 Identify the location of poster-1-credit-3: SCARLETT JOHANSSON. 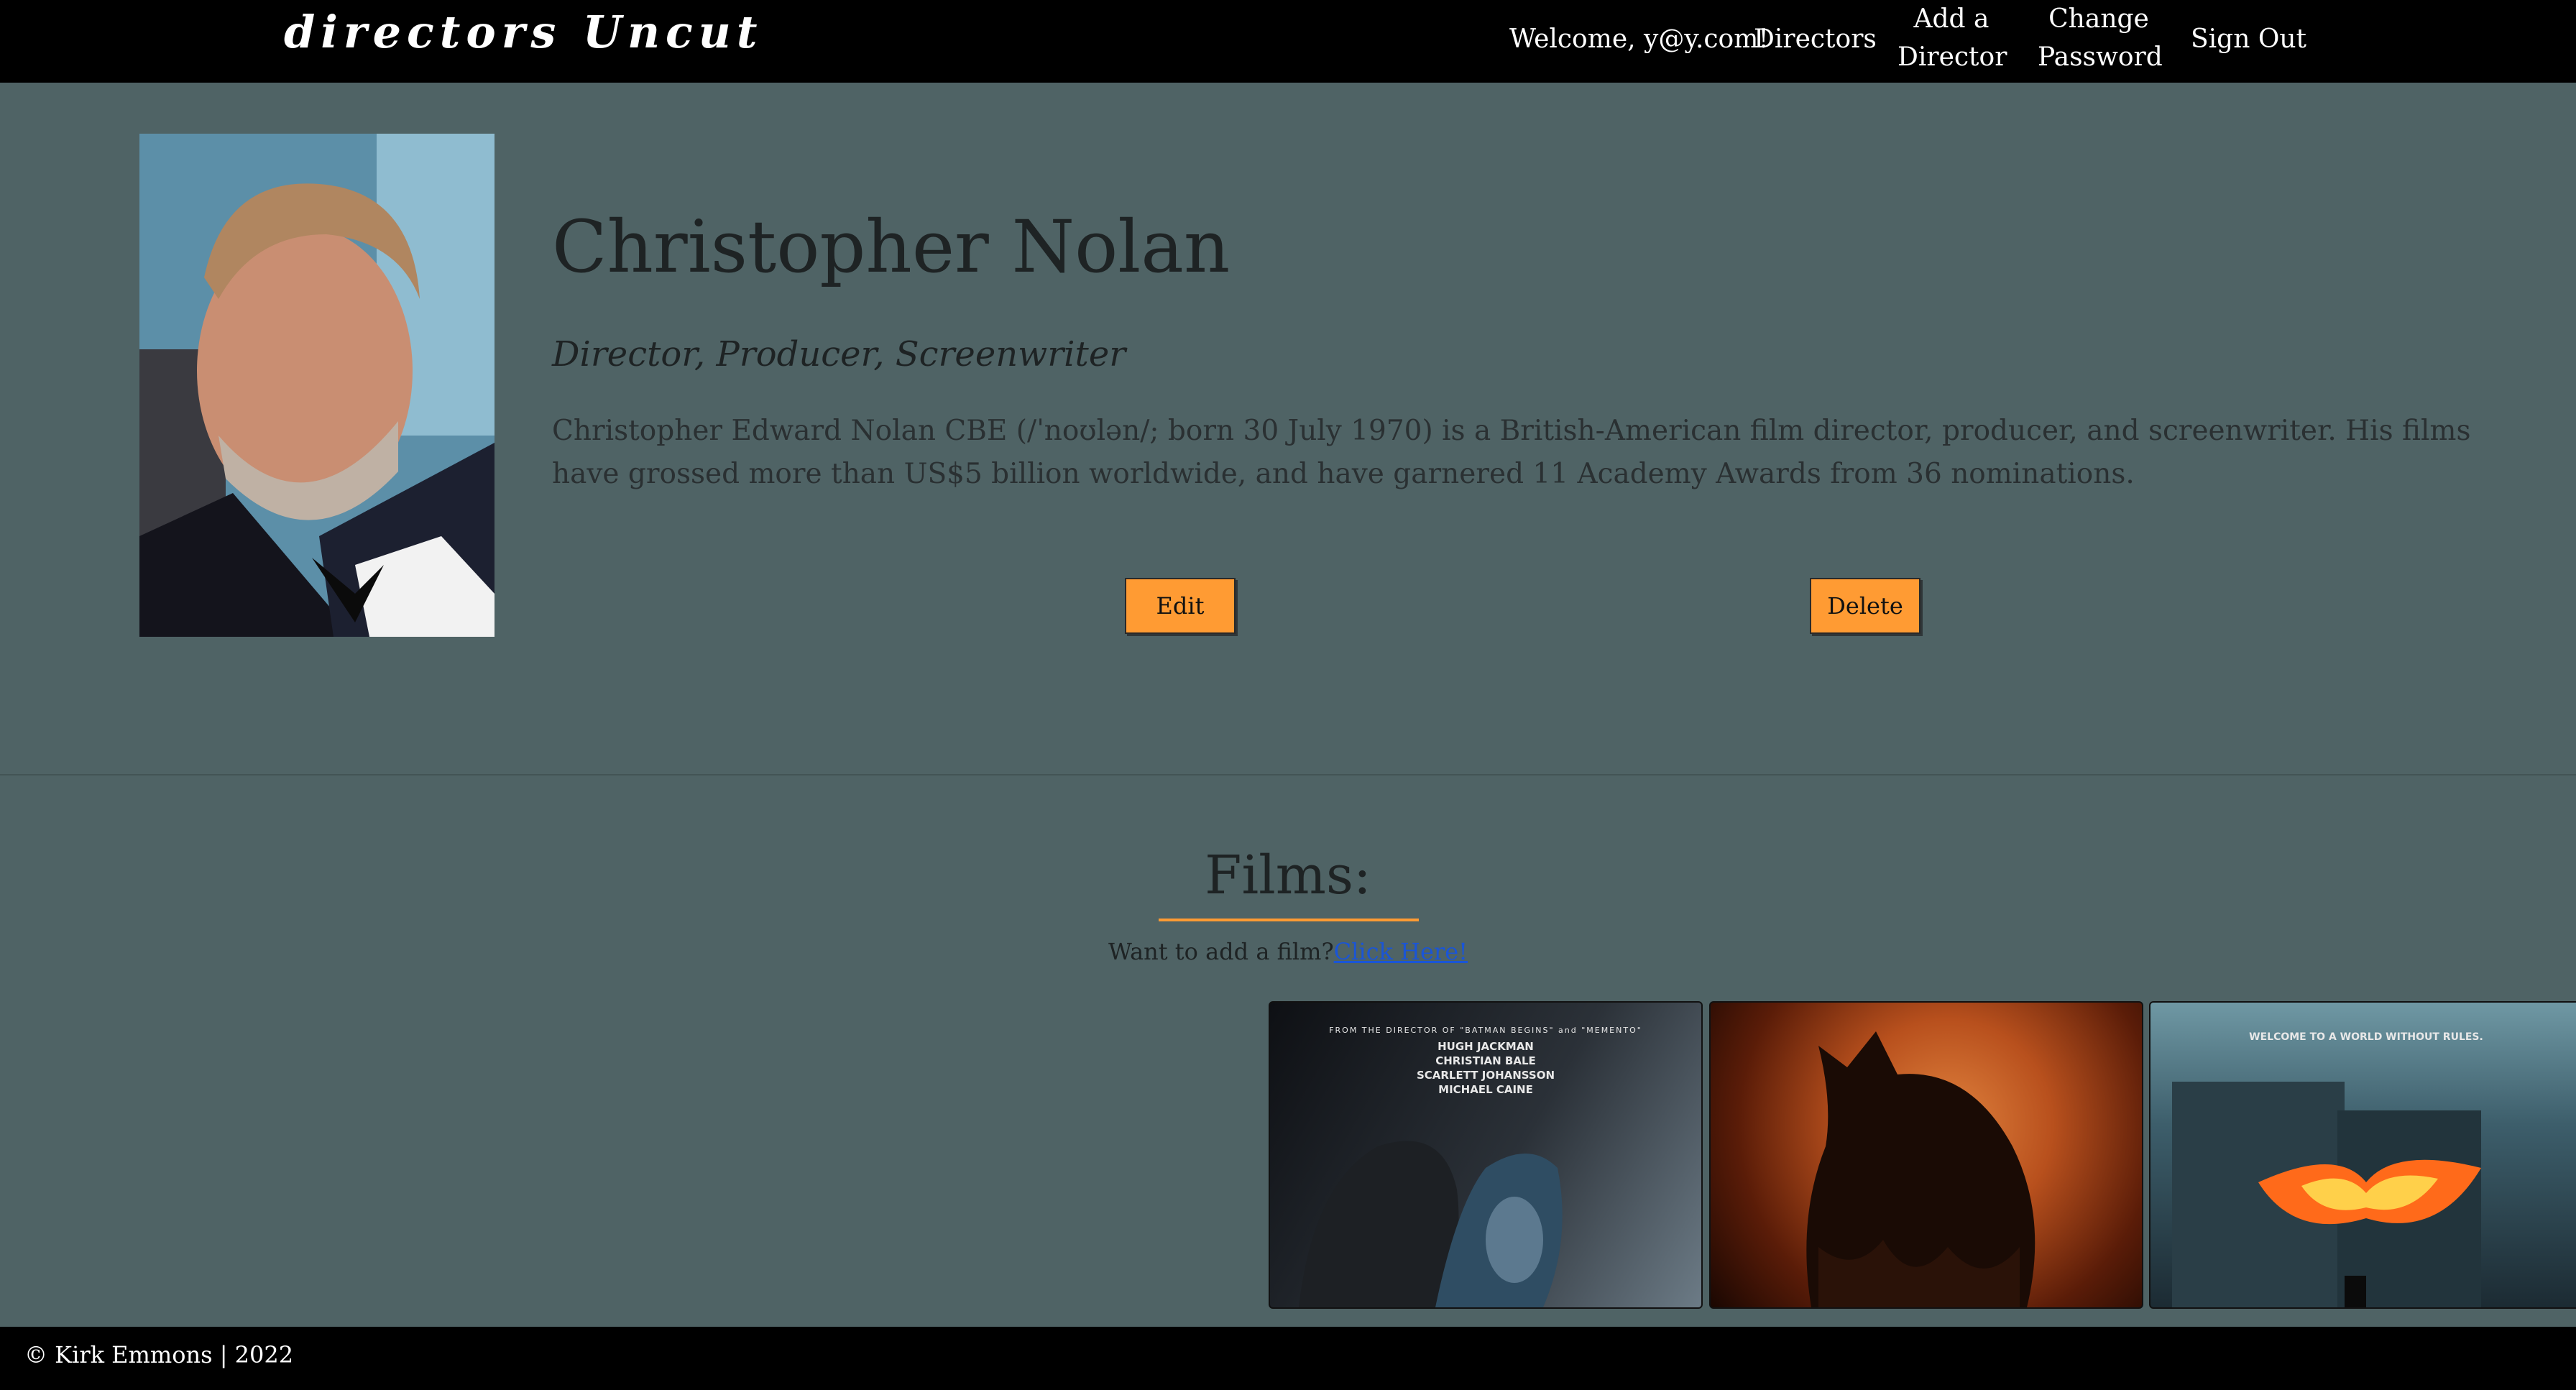
(1486, 1075).